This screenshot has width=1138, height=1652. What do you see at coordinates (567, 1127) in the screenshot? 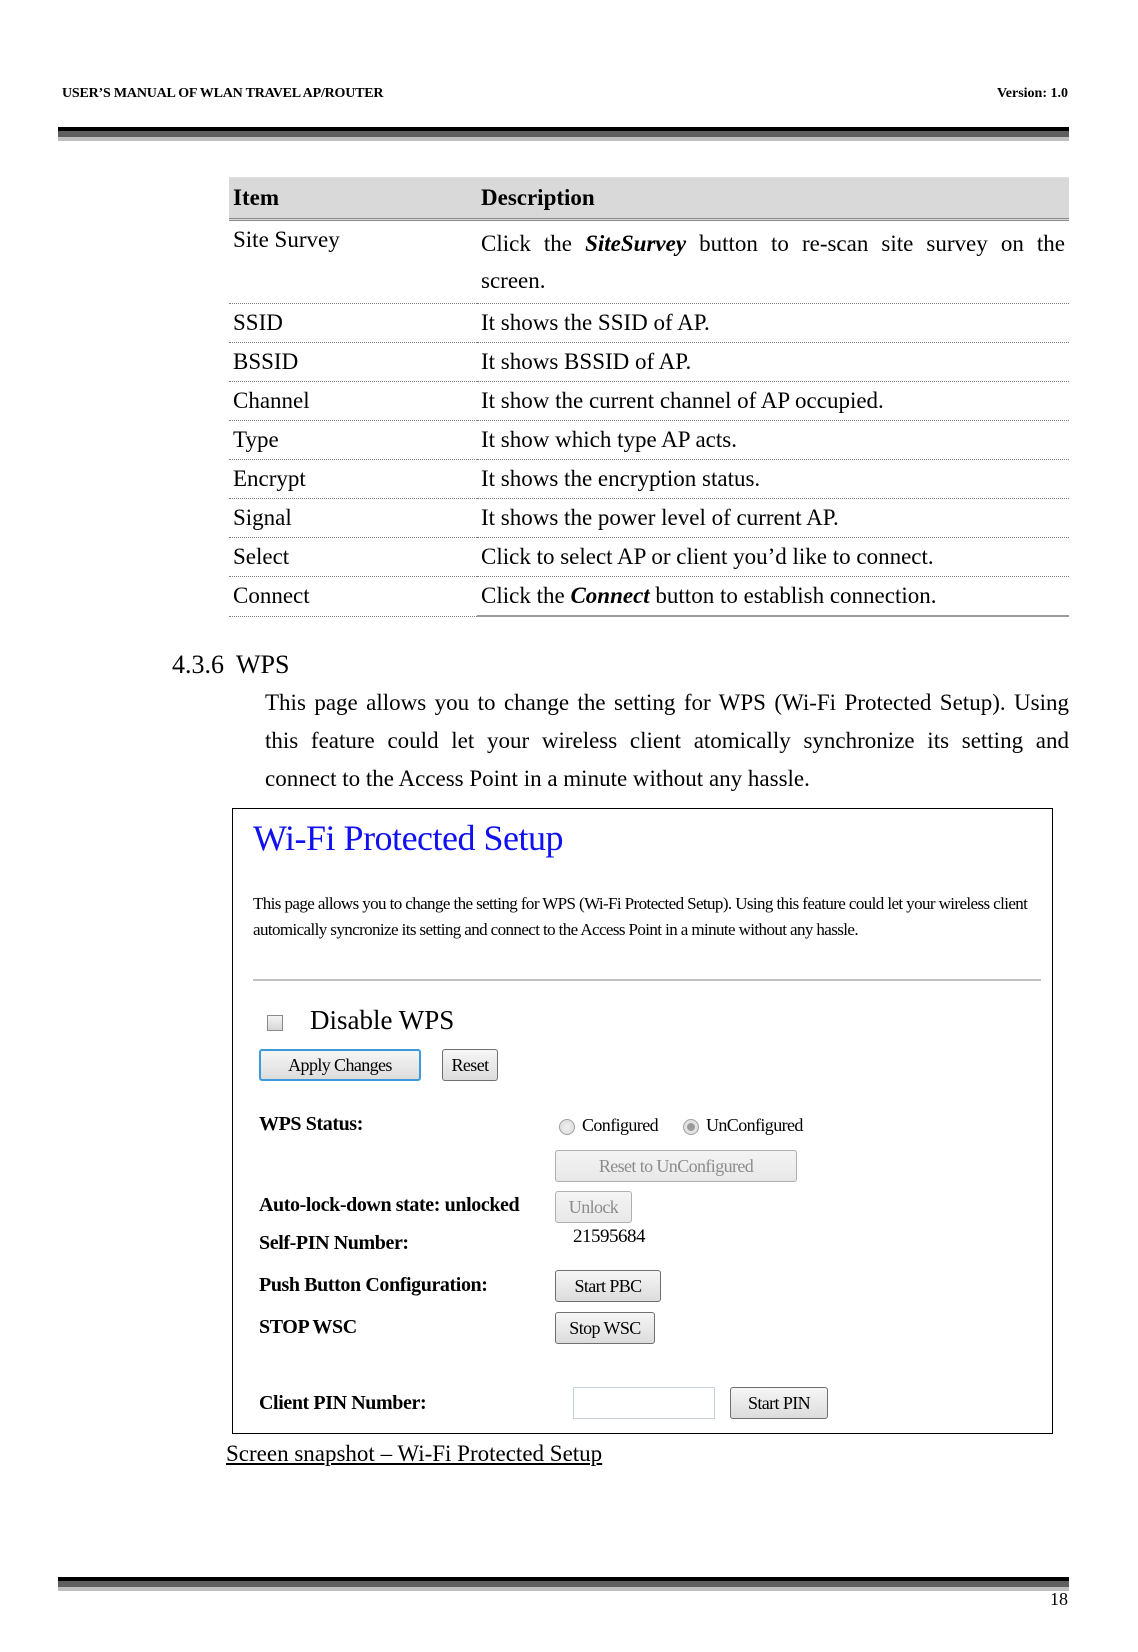
I see `configured-radio` at bounding box center [567, 1127].